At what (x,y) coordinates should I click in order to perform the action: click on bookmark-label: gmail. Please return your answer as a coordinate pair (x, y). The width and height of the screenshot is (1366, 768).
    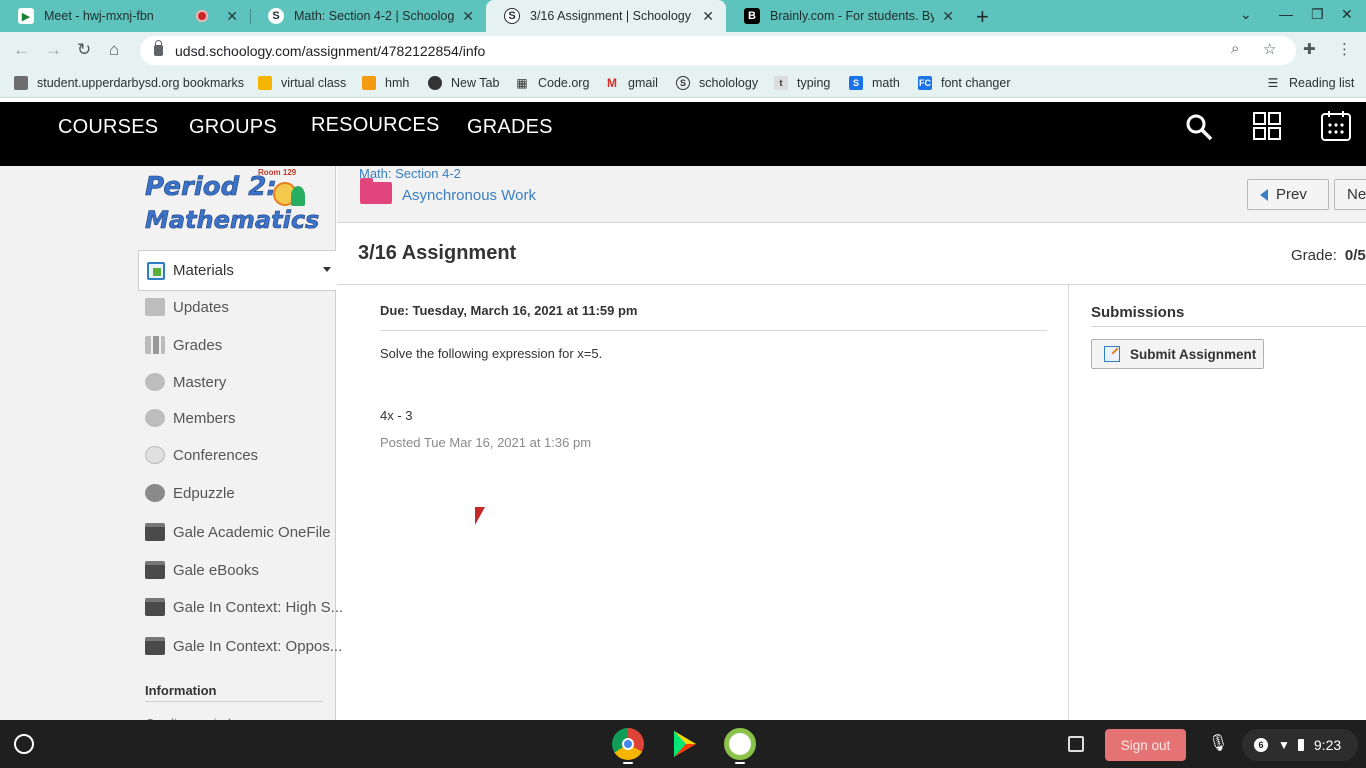
    Looking at the image, I should click on (643, 83).